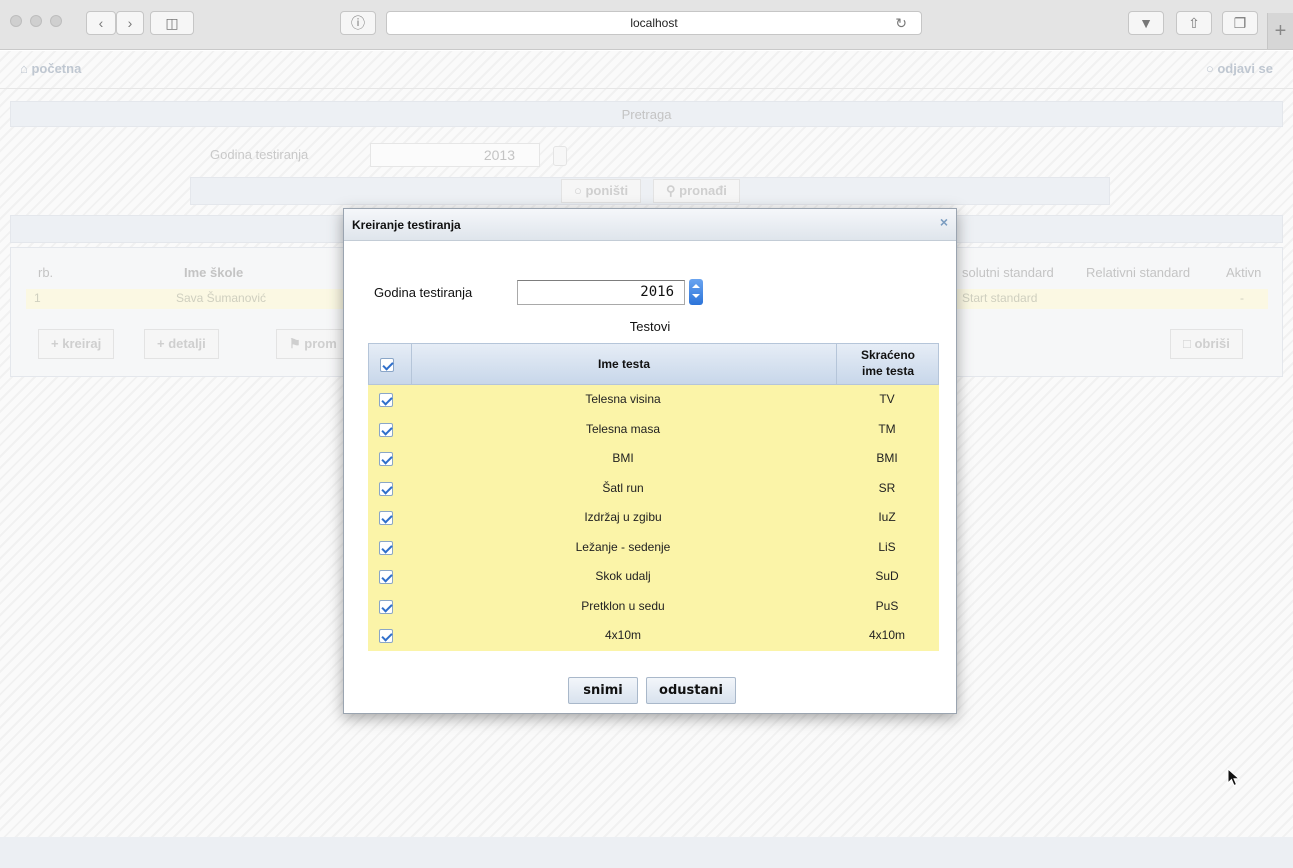  I want to click on nav-logout-link: ○ odjavi se, so click(1239, 68).